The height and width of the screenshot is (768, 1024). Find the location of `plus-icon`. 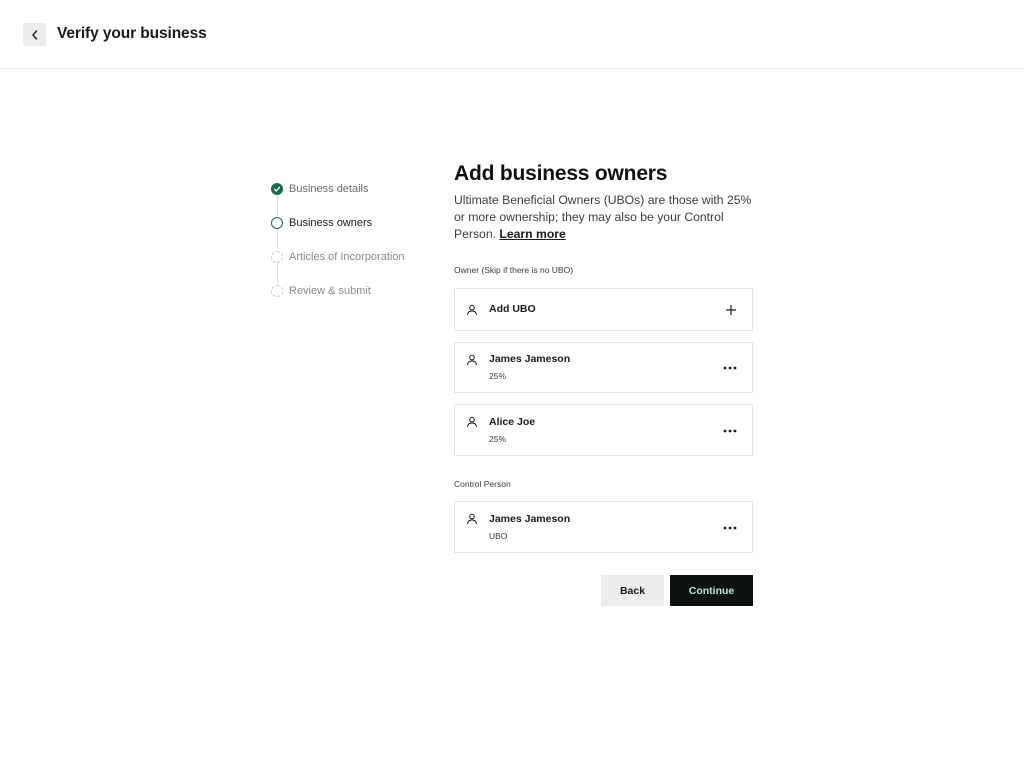

plus-icon is located at coordinates (731, 310).